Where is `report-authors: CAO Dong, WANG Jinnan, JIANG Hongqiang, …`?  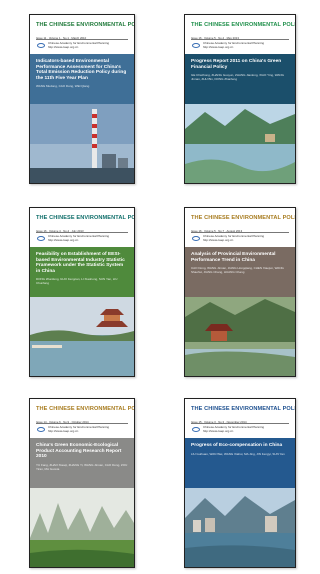
report-authors: CAO Dong, WANG Jinnan, JIANG Hongqiang, … is located at coordinates (237, 270).